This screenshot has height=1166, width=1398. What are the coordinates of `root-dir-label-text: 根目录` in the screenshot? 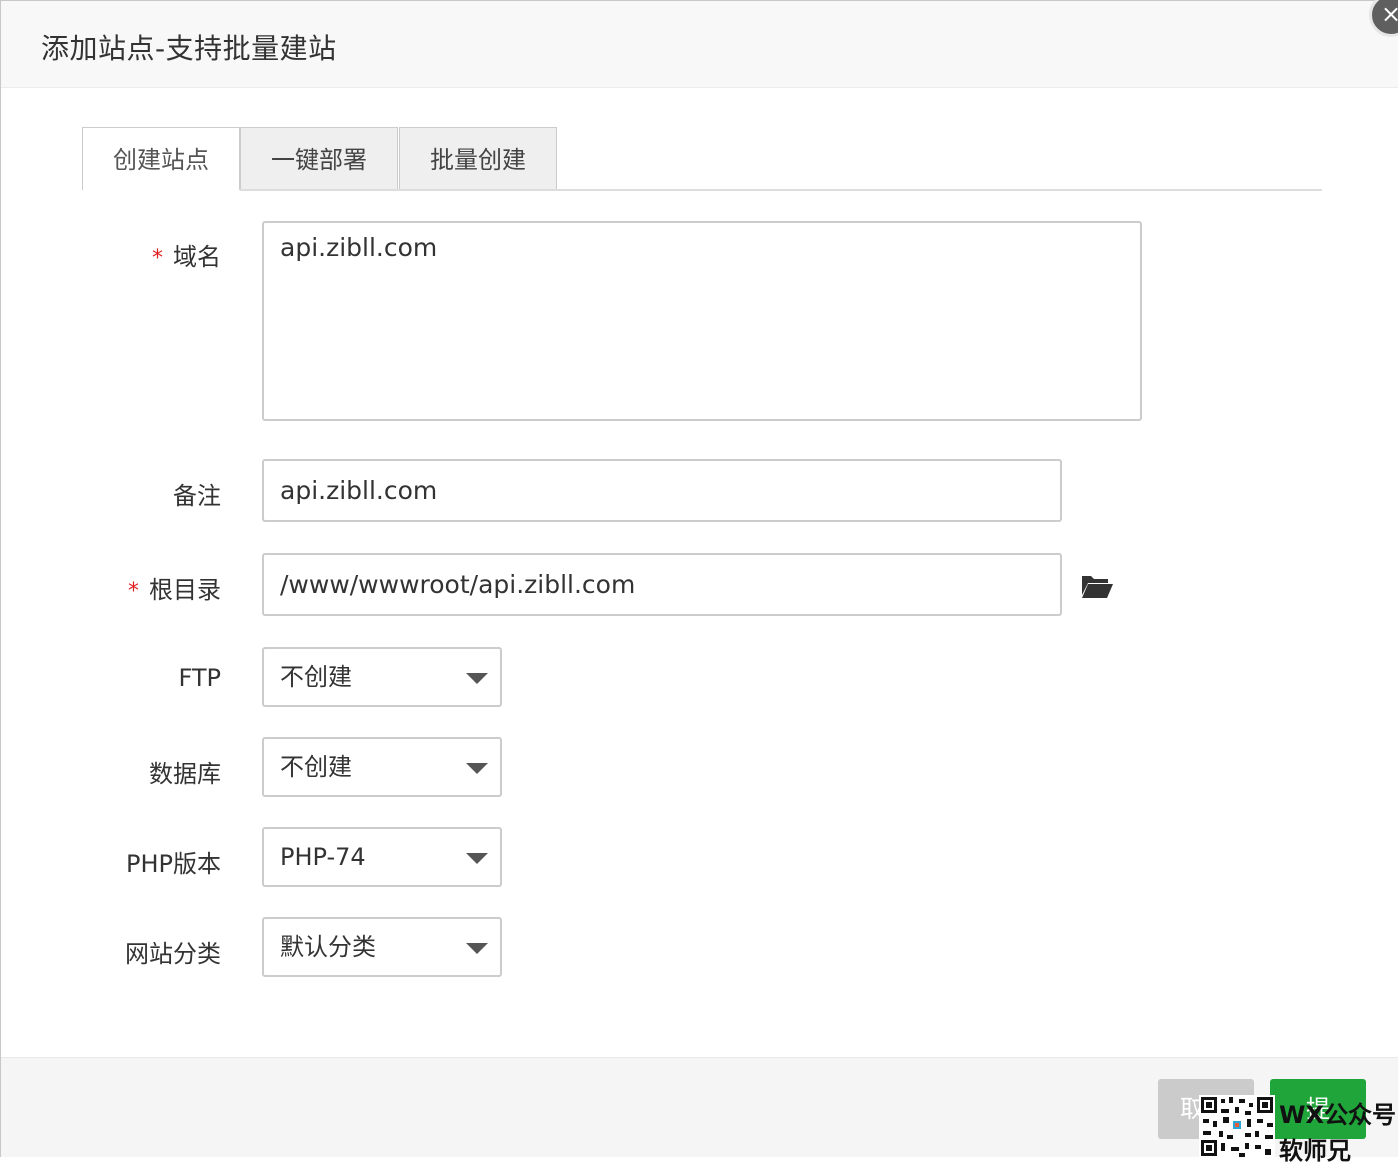 It's located at (185, 590).